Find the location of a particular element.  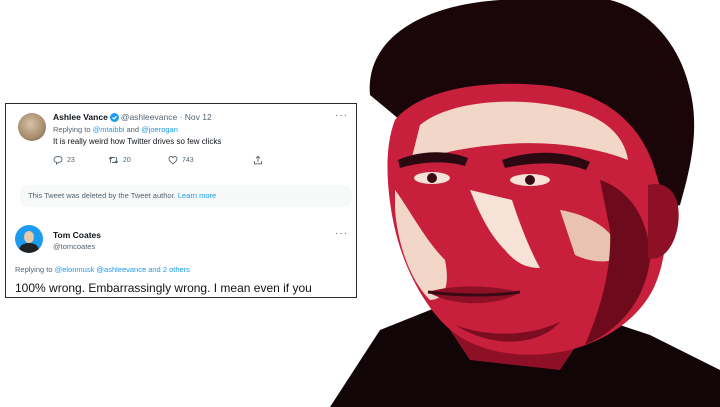

share-button is located at coordinates (258, 160).